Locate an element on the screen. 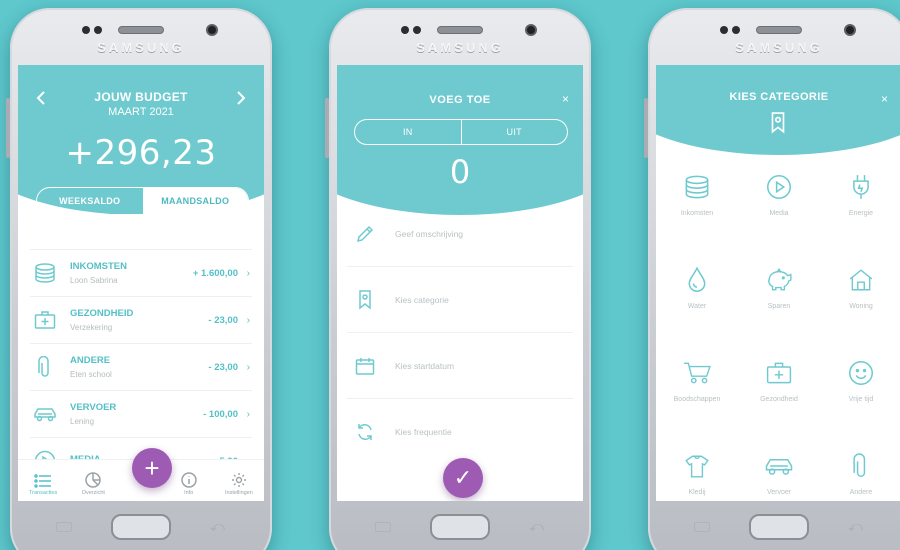 This screenshot has width=900, height=550. category-vervoer: Vervoer is located at coordinates (779, 474).